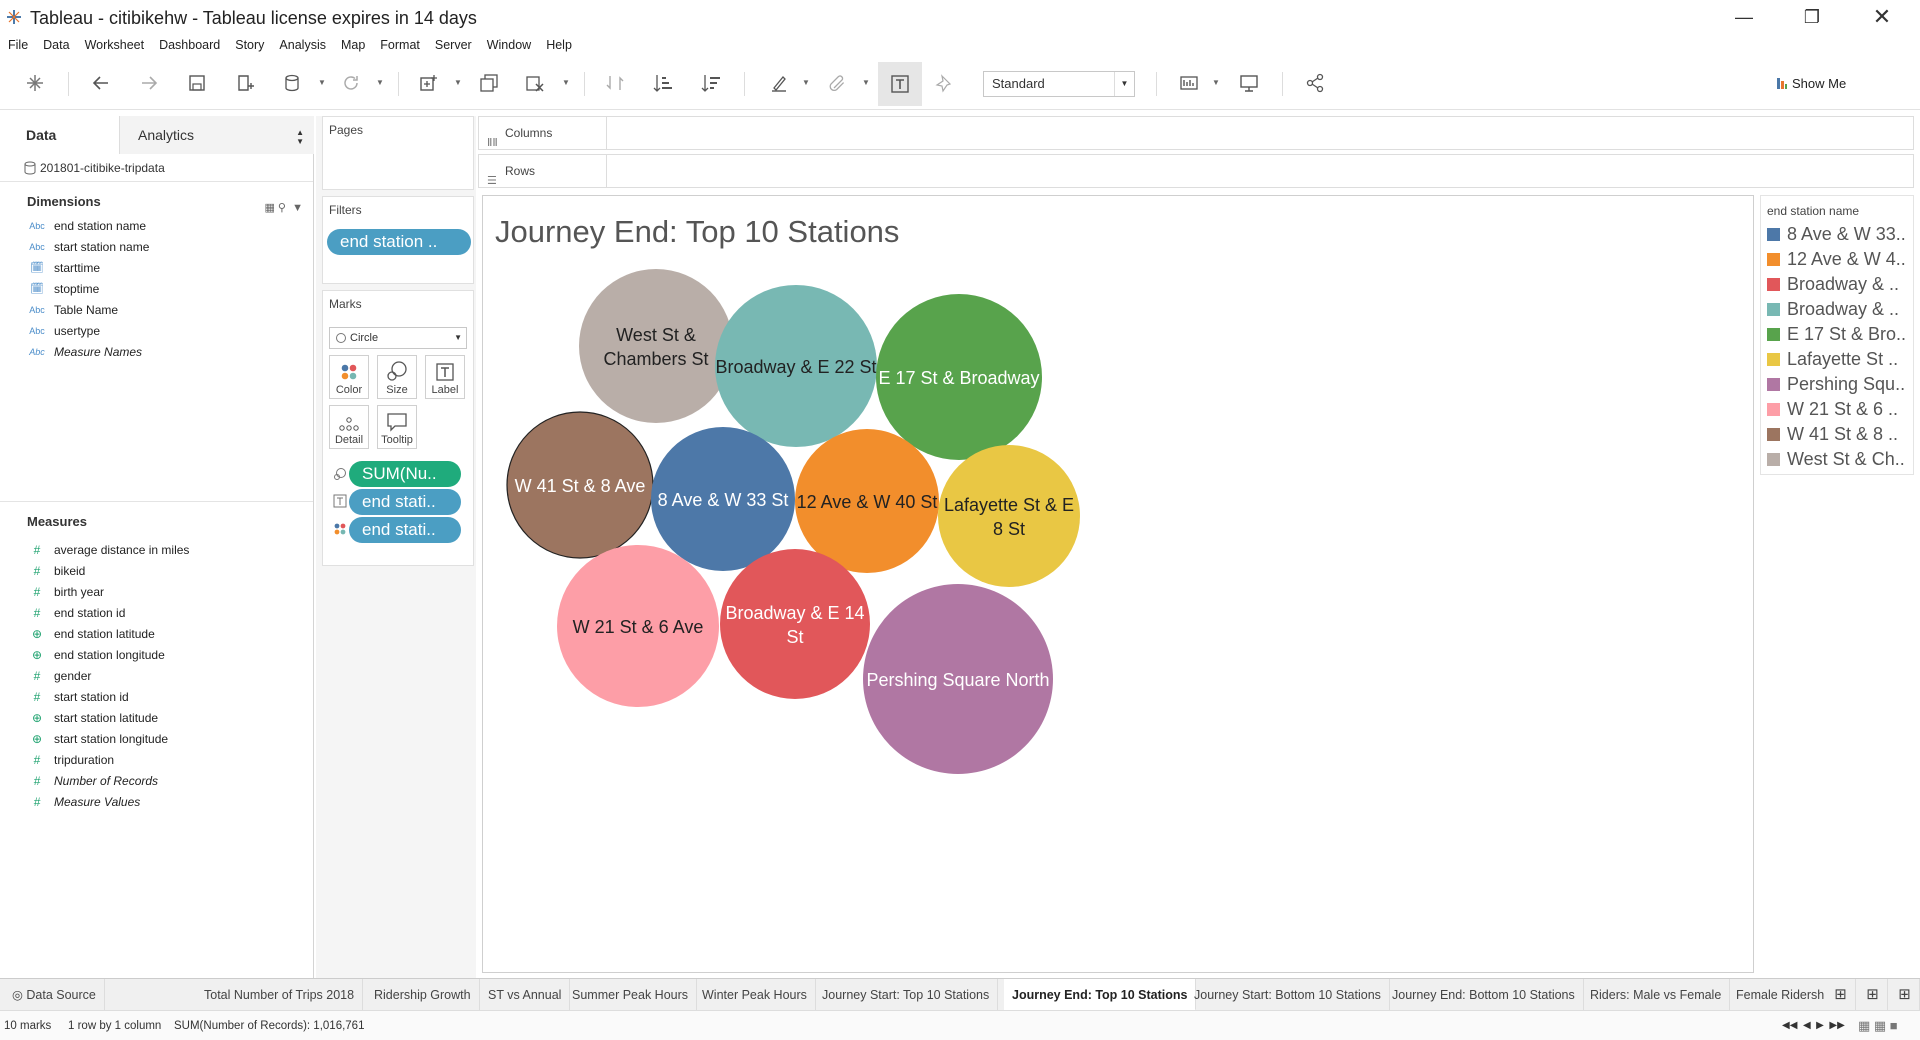  I want to click on sheet-tab: Summer Peak Hours, so click(631, 995).